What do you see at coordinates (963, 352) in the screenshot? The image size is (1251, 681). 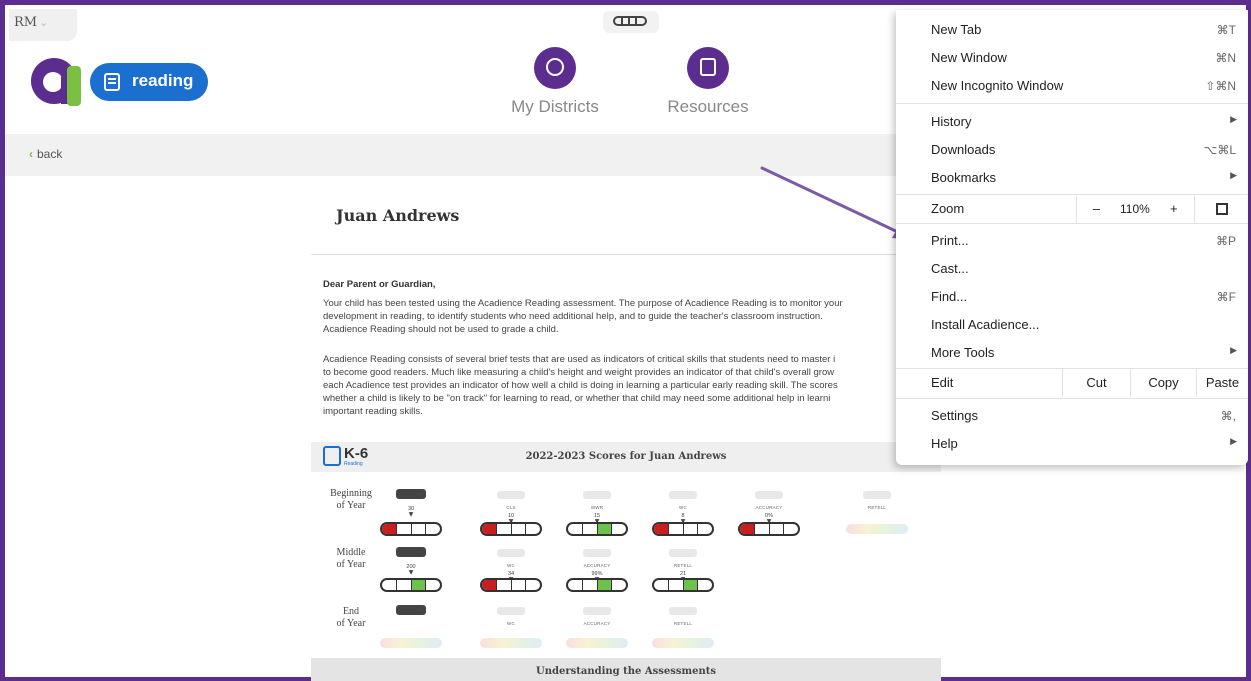 I see `menu-label: More Tools` at bounding box center [963, 352].